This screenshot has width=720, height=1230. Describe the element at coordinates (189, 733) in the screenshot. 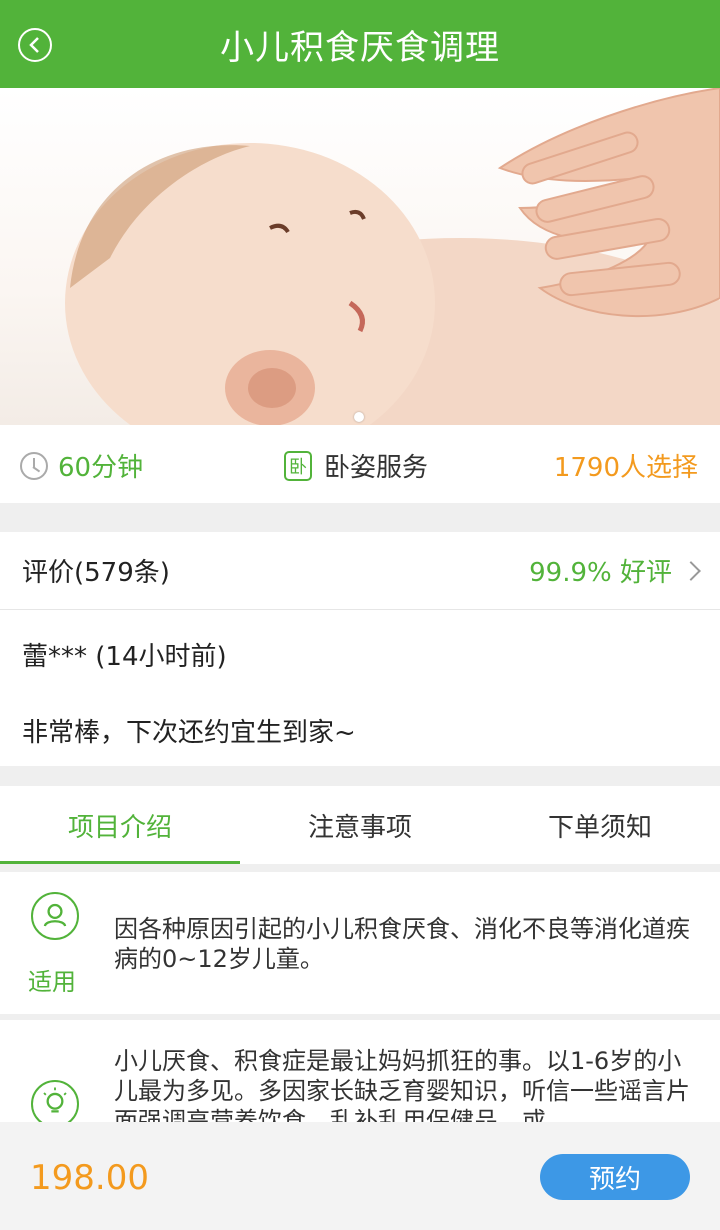

I see `review-text: 非常棒，下次还约宜生到家~` at that location.